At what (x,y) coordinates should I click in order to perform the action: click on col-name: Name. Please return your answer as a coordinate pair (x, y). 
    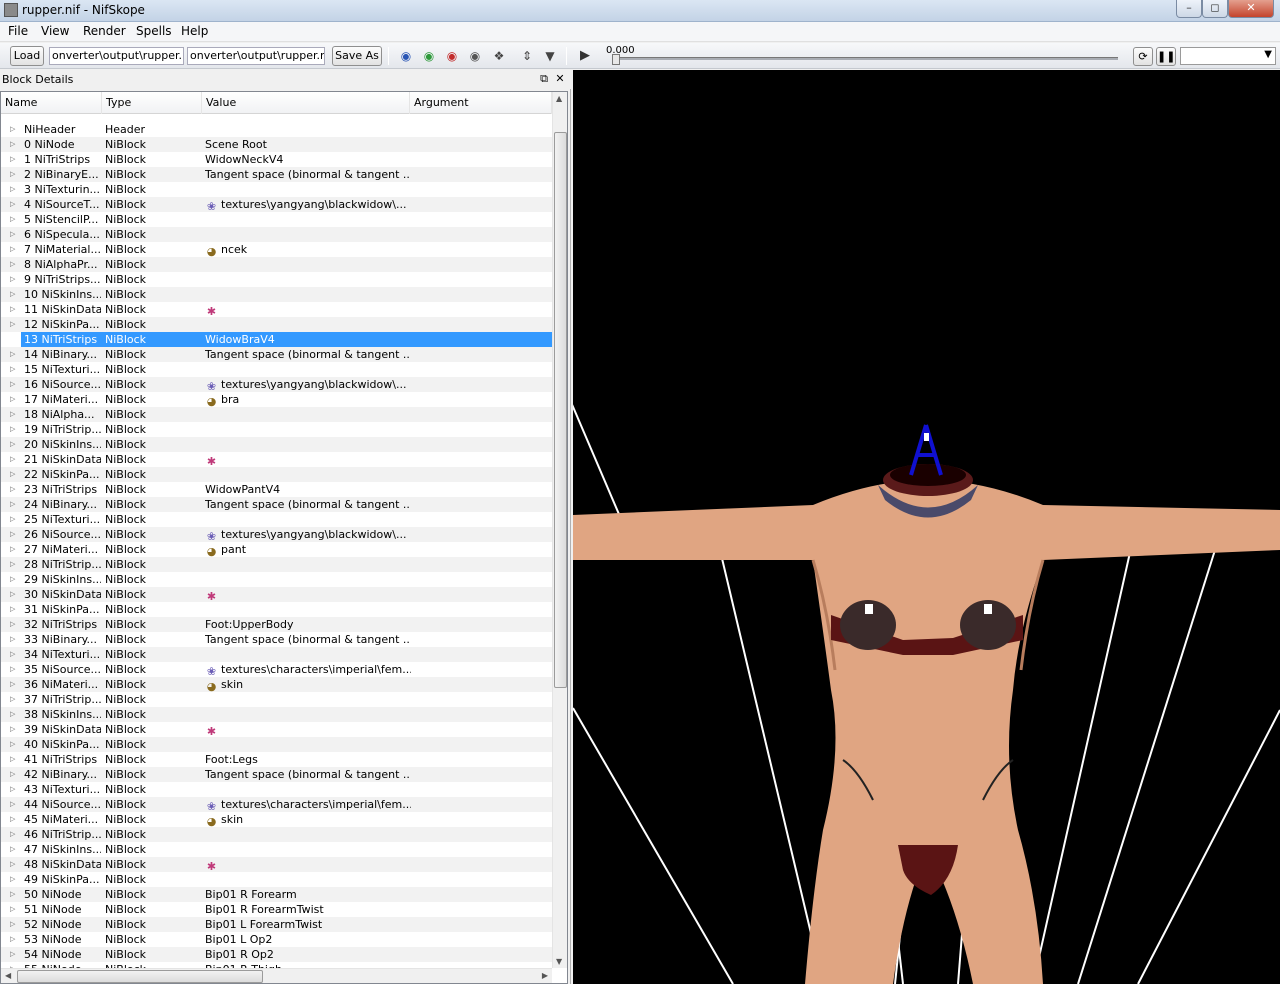
    Looking at the image, I should click on (51, 103).